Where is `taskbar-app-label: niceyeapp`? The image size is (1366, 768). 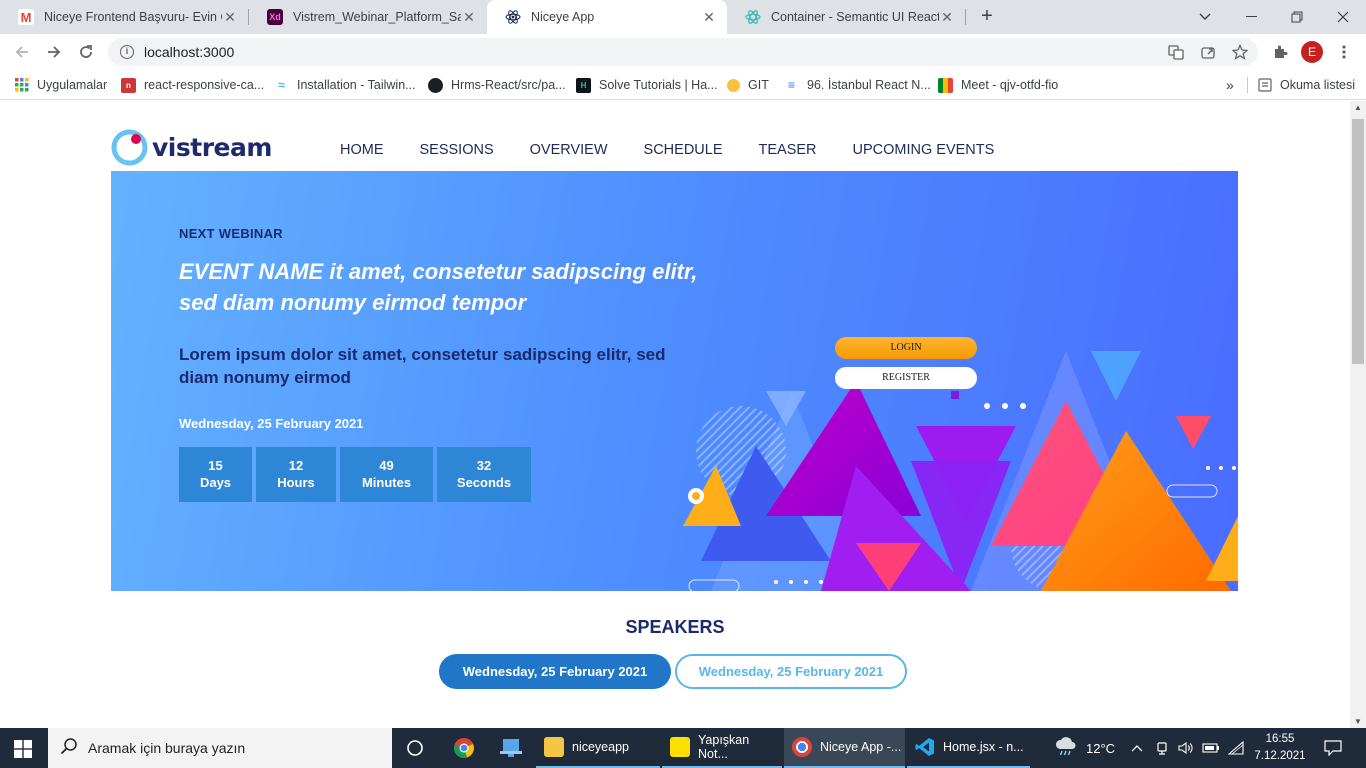 taskbar-app-label: niceyeapp is located at coordinates (600, 747).